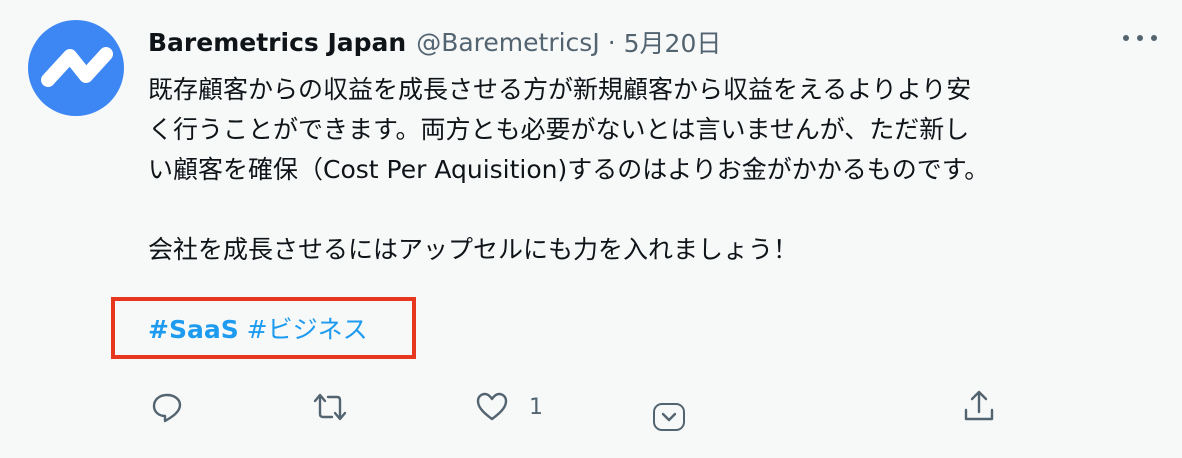 The height and width of the screenshot is (458, 1182). What do you see at coordinates (509, 407) in the screenshot?
I see `like-button: 1` at bounding box center [509, 407].